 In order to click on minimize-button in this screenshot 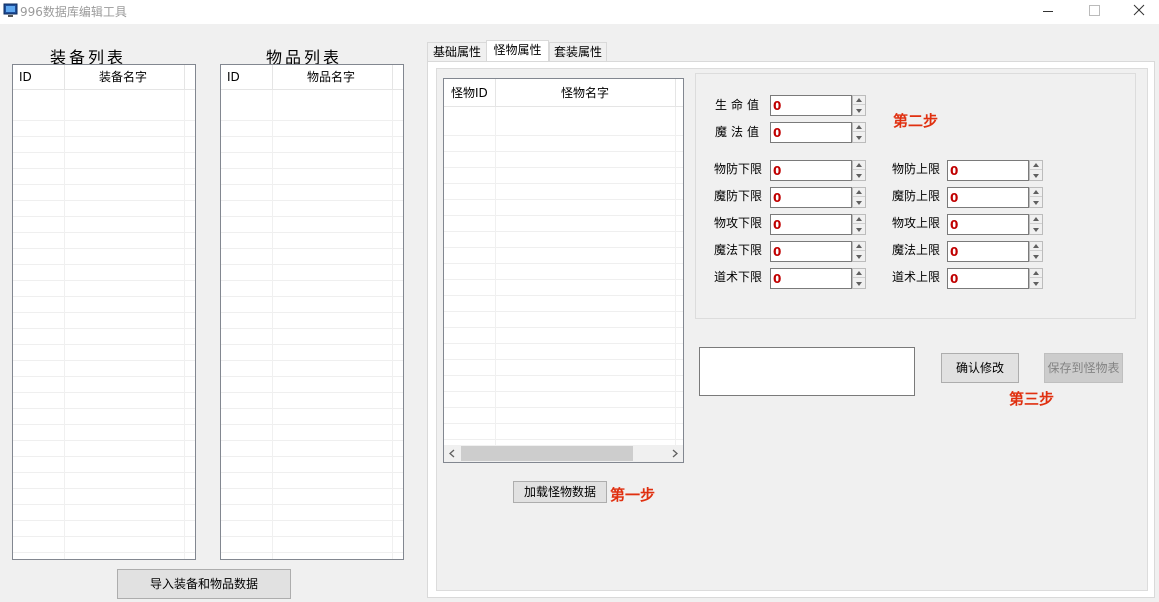, I will do `click(1048, 12)`.